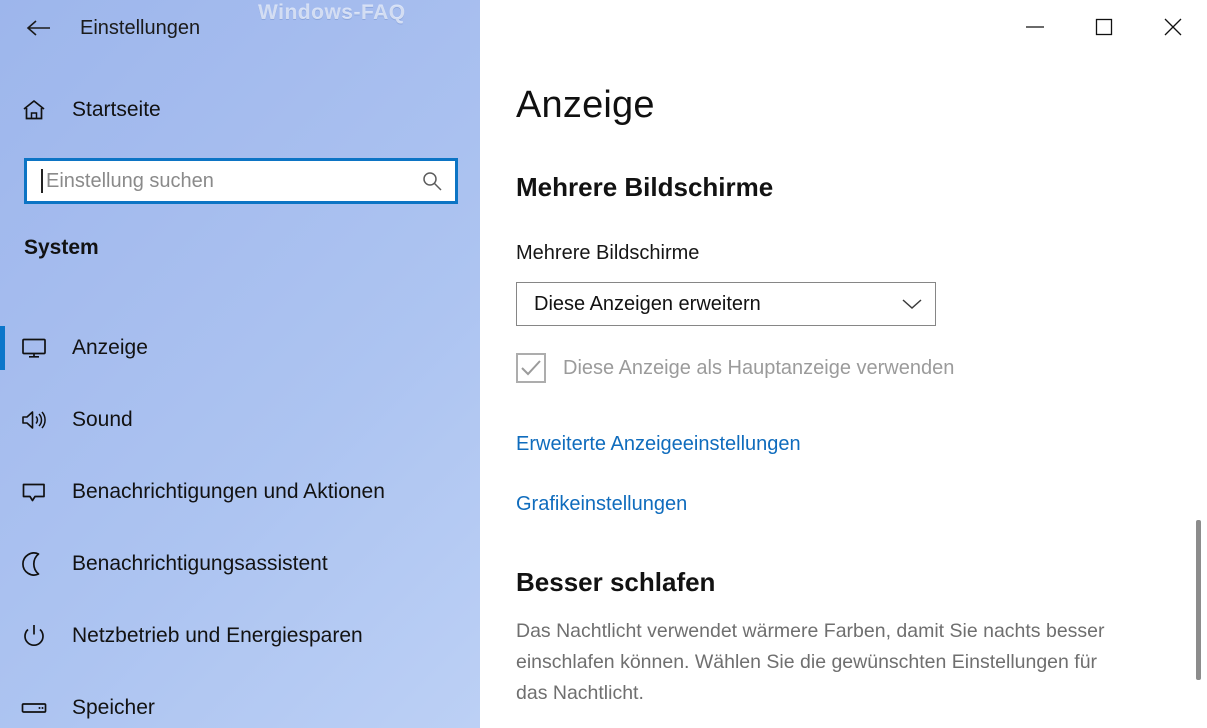 The height and width of the screenshot is (728, 1207). What do you see at coordinates (34, 636) in the screenshot?
I see `power-icon` at bounding box center [34, 636].